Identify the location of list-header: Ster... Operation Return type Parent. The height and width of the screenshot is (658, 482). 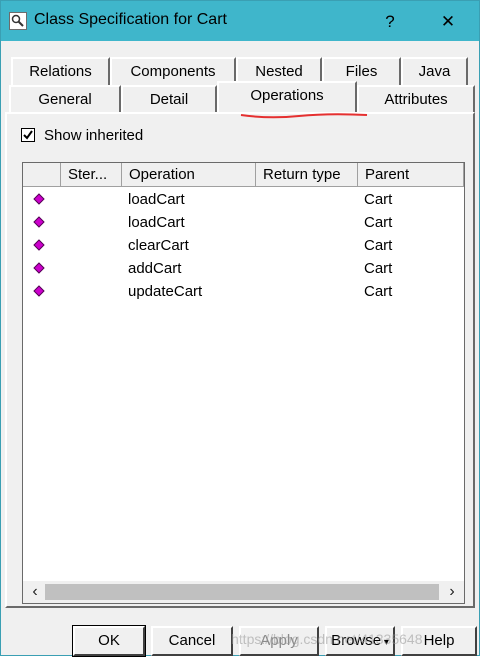
(243, 175).